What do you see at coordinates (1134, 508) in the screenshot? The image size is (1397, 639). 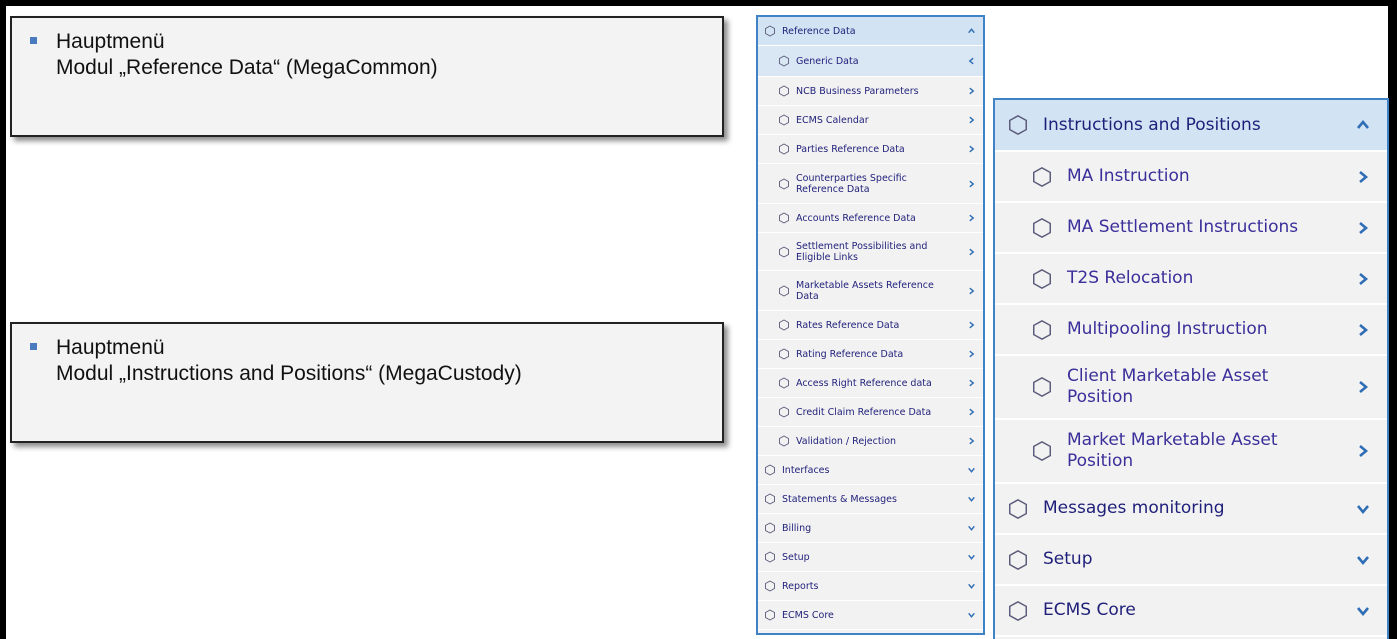 I see `menu-item-label: Messages monitoring` at bounding box center [1134, 508].